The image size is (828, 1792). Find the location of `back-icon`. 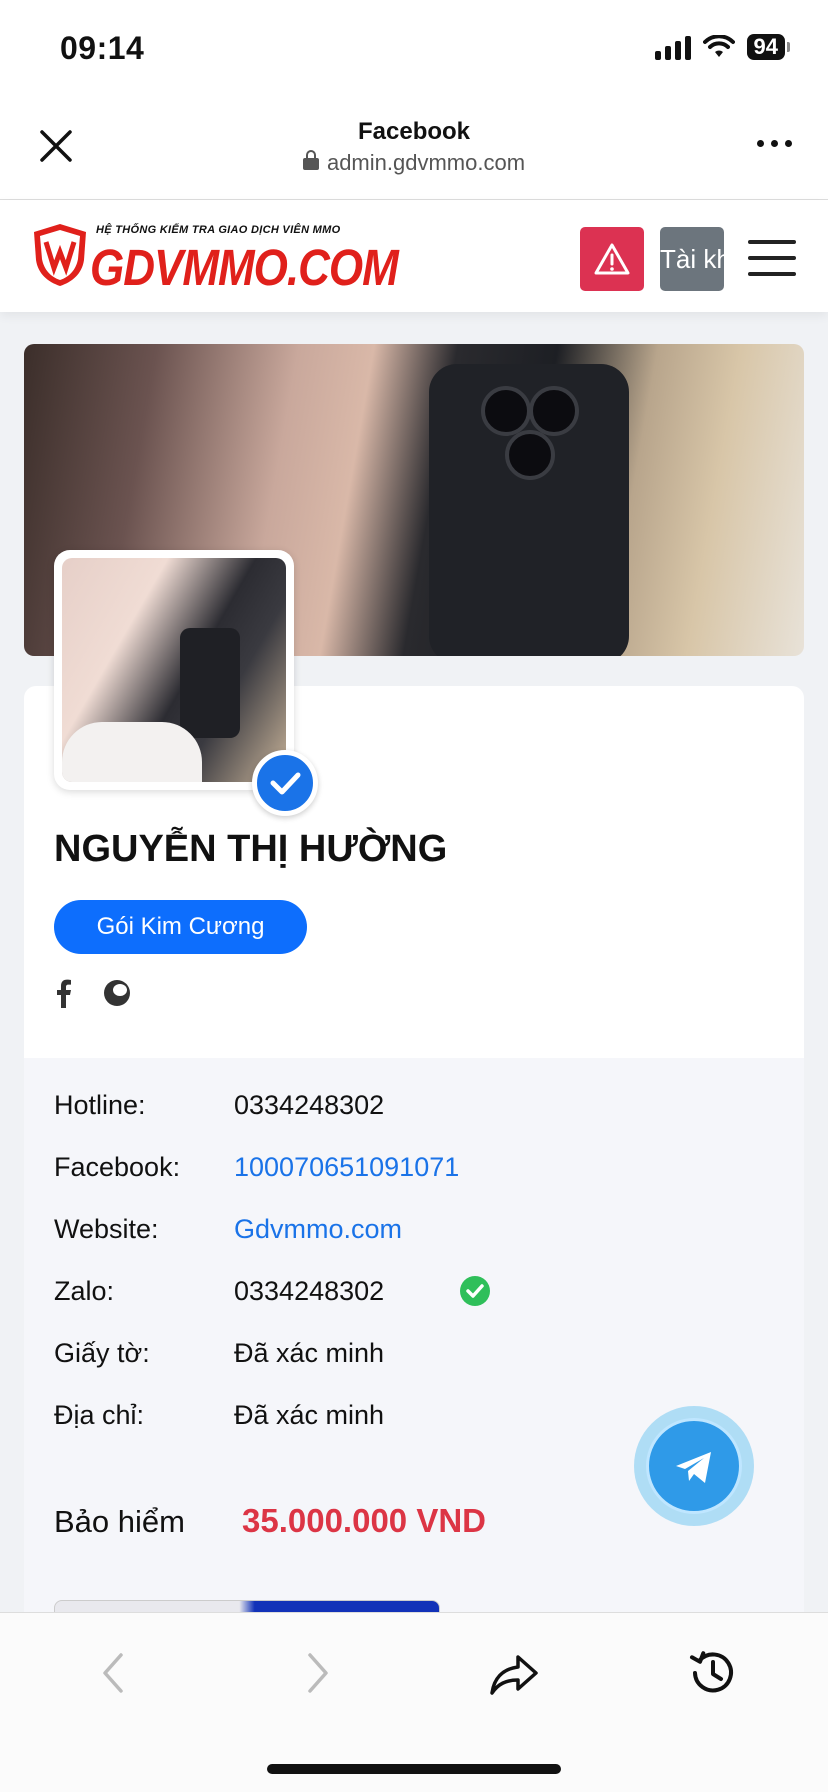

back-icon is located at coordinates (115, 1673).